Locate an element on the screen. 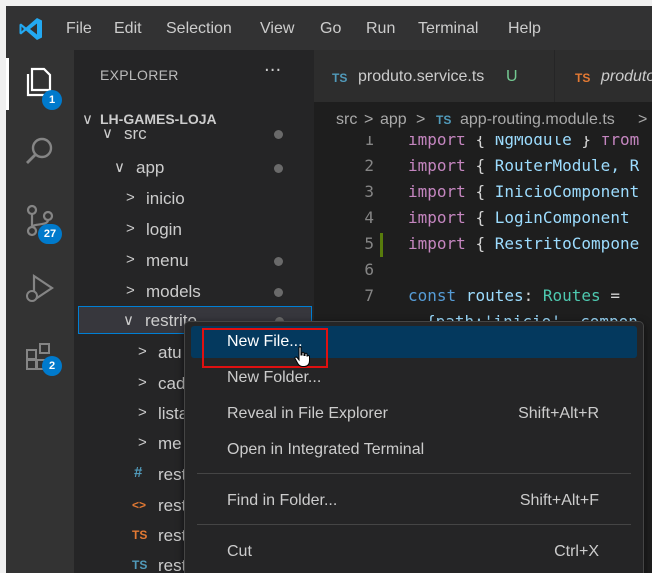  menu-item-find-in-folder: Find in Folder... Shift+Alt+F is located at coordinates (414, 501).